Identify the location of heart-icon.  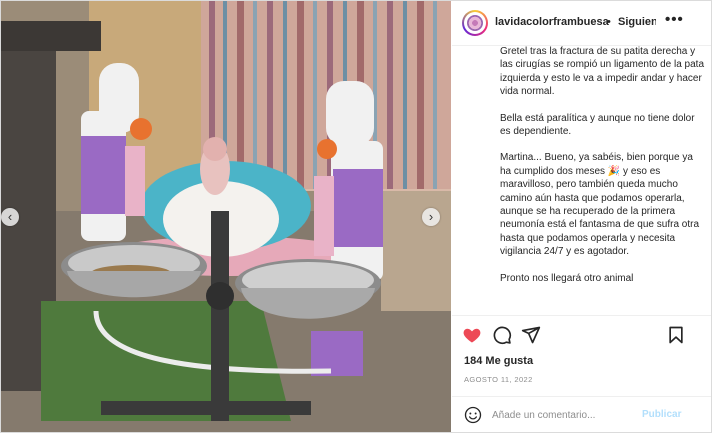
(472, 335).